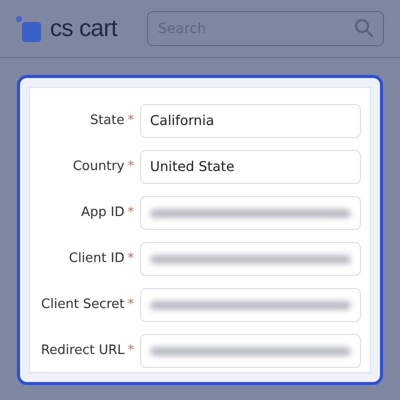 This screenshot has width=400, height=400. I want to click on field-label: State, so click(107, 120).